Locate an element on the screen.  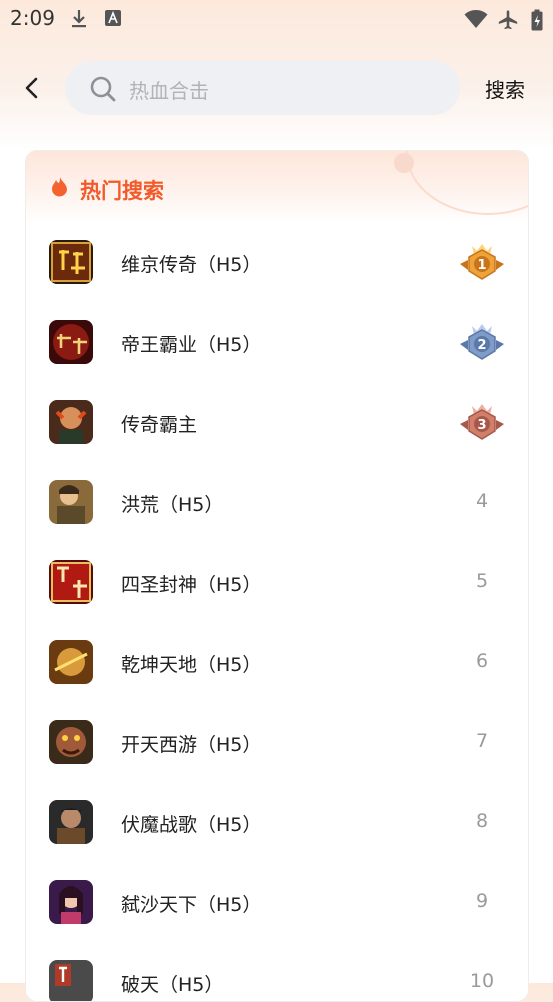
battery-charging-icon is located at coordinates (537, 22).